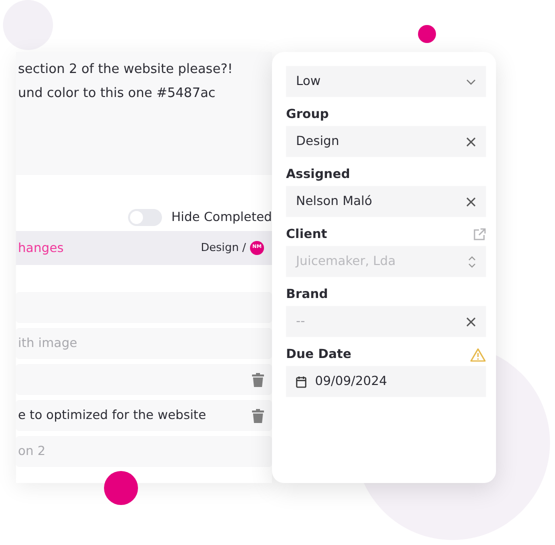 This screenshot has height=545, width=555. I want to click on date-field: 09/09/2024, so click(386, 381).